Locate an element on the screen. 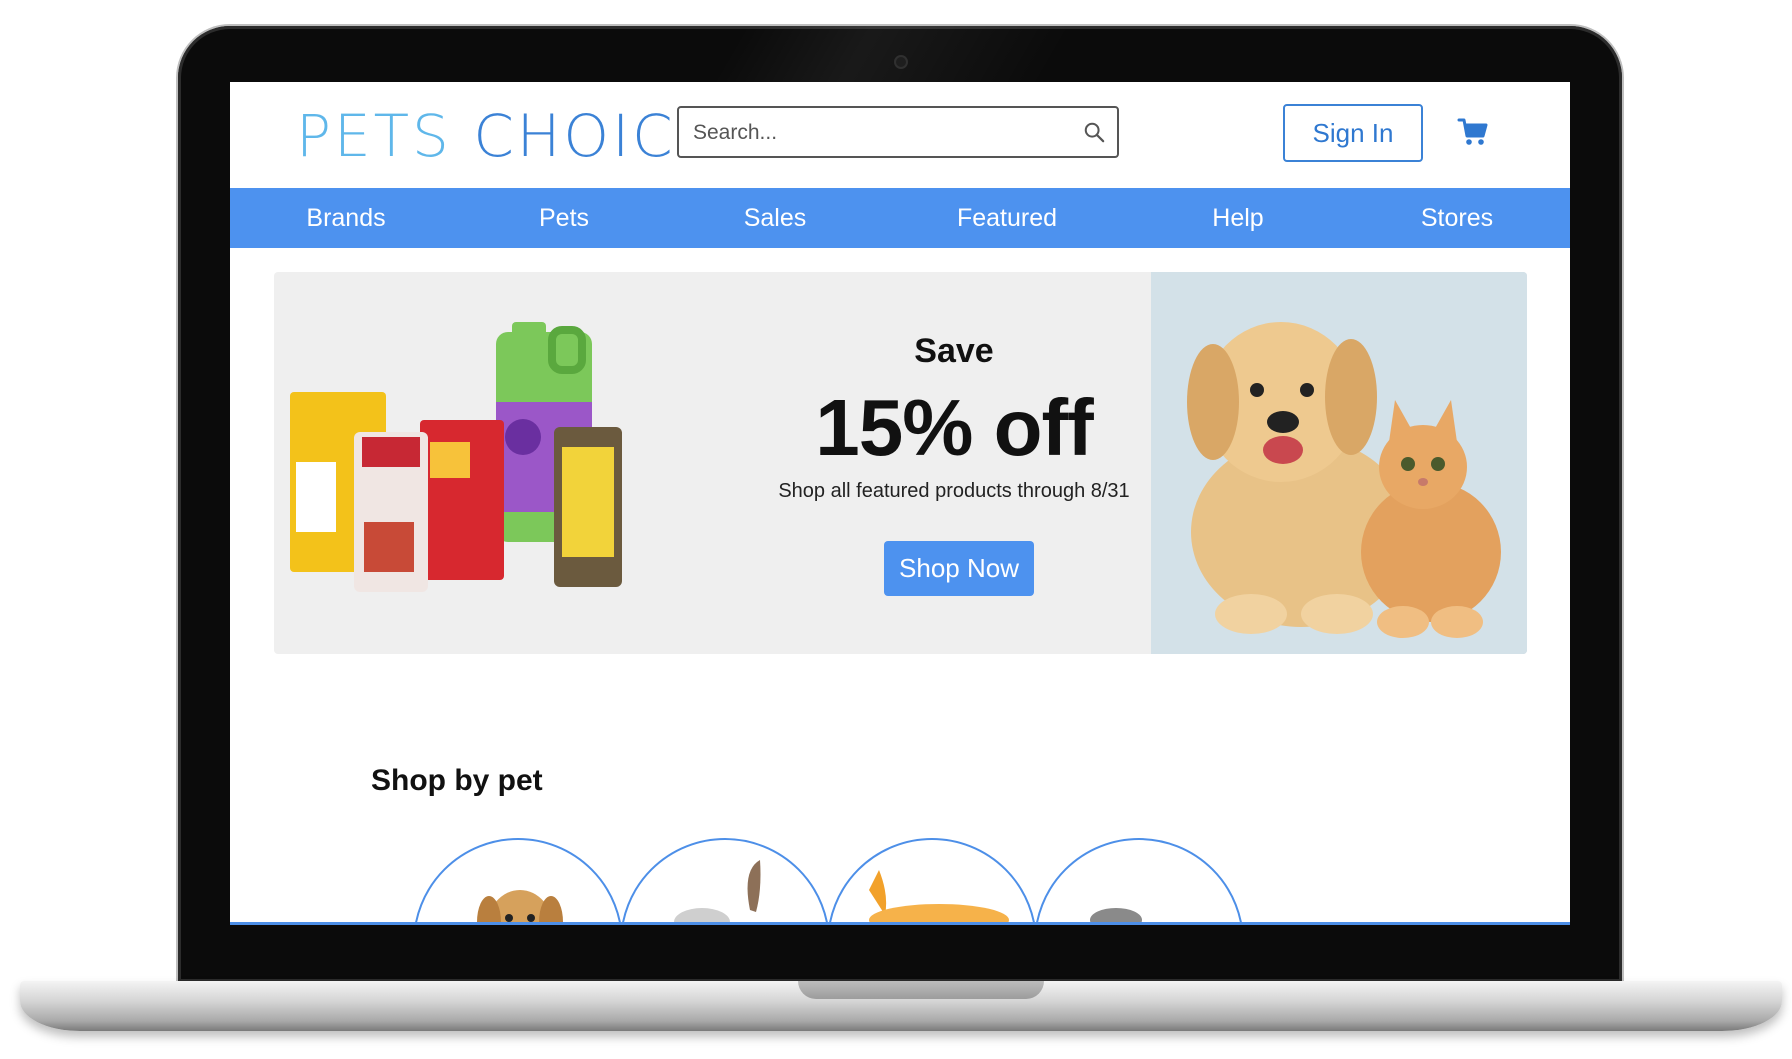  cat-icon is located at coordinates (717, 891).